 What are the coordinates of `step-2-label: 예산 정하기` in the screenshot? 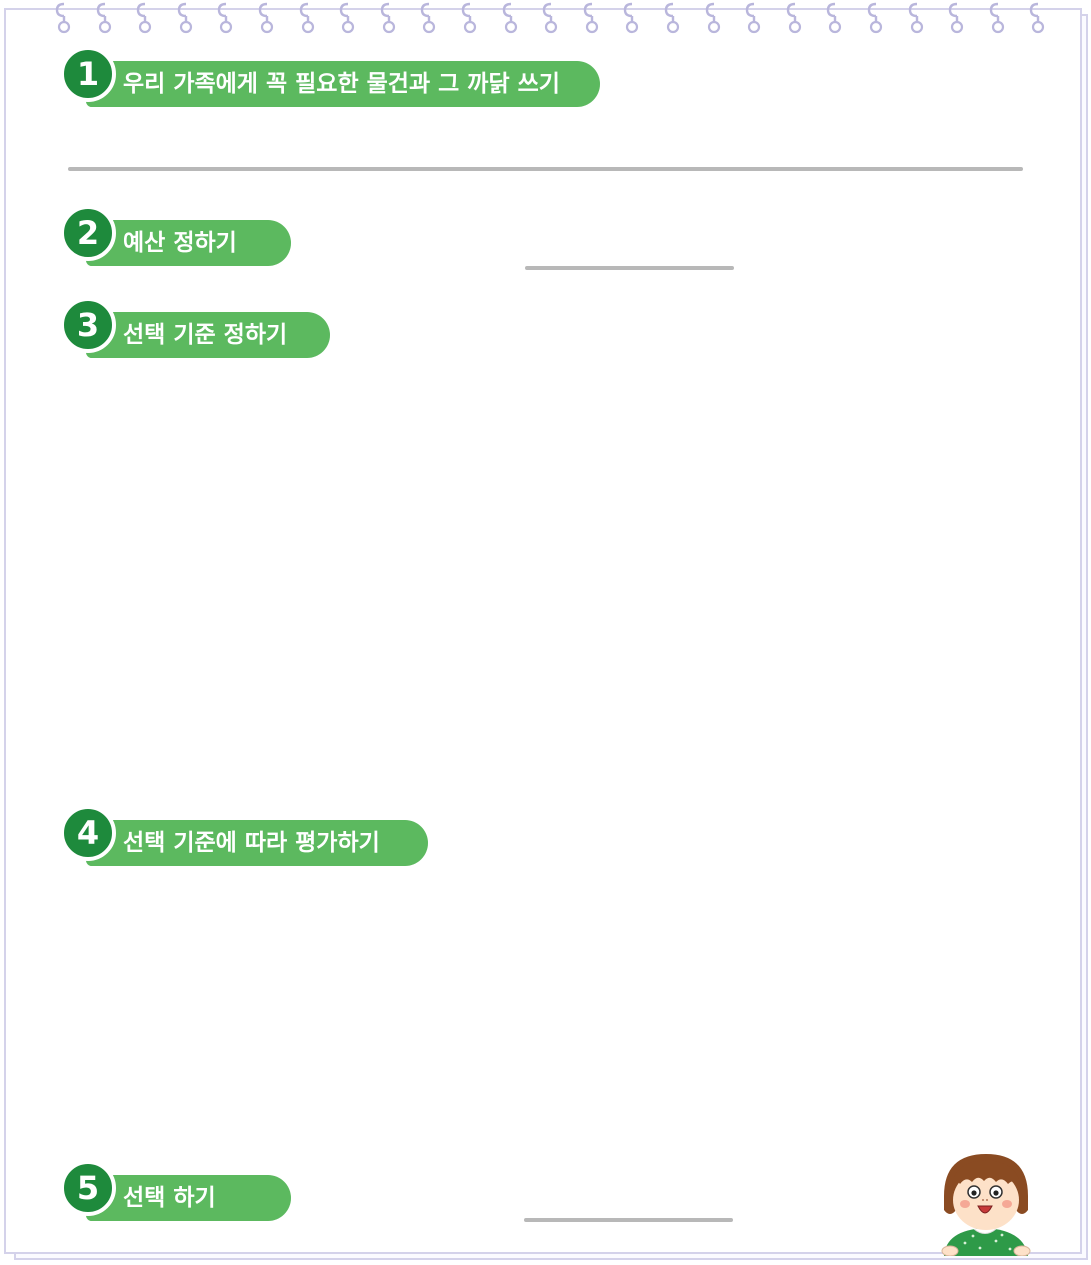 It's located at (188, 243).